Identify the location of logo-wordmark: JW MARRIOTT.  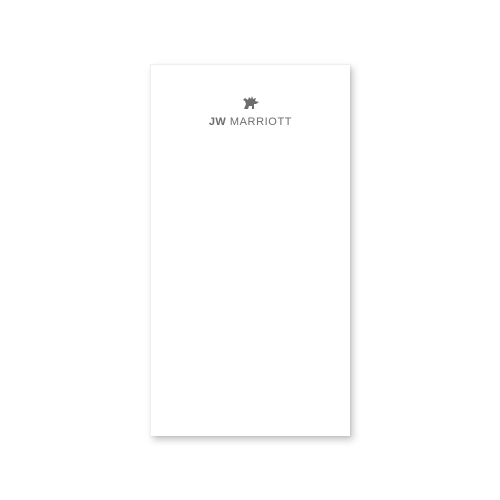
(250, 122).